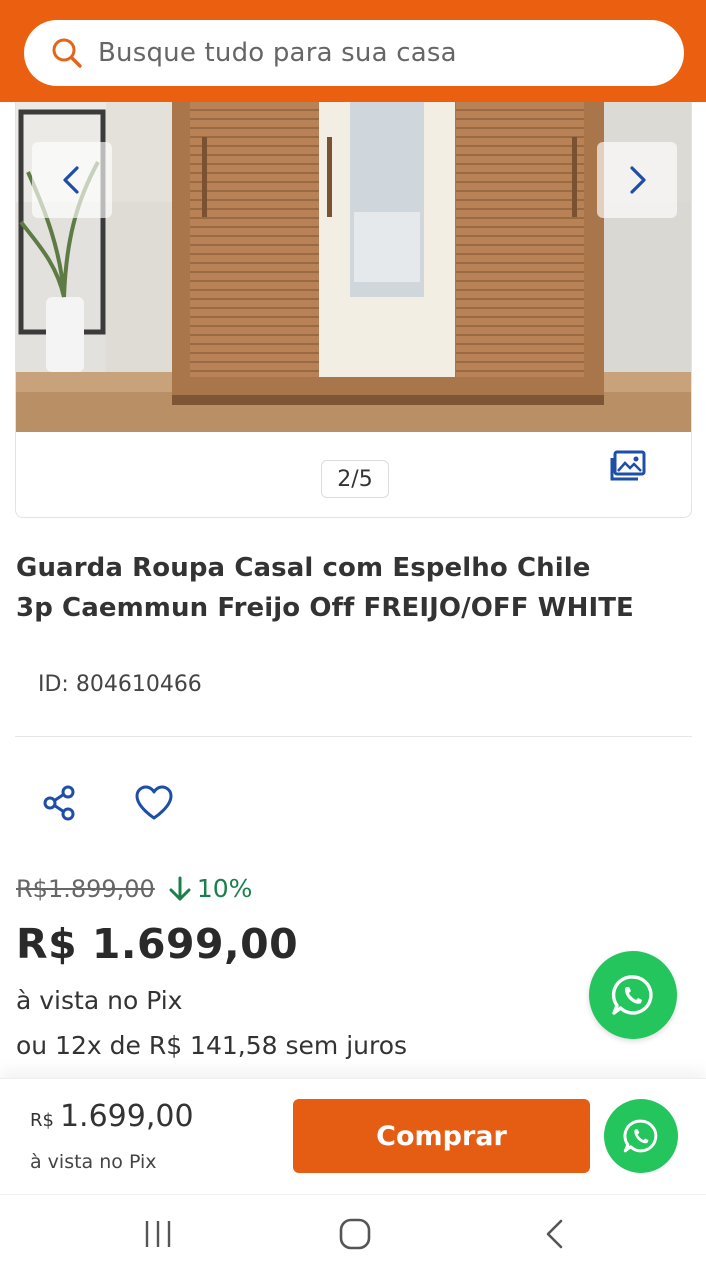 The height and width of the screenshot is (1280, 706). I want to click on gallery-next-button, so click(637, 180).